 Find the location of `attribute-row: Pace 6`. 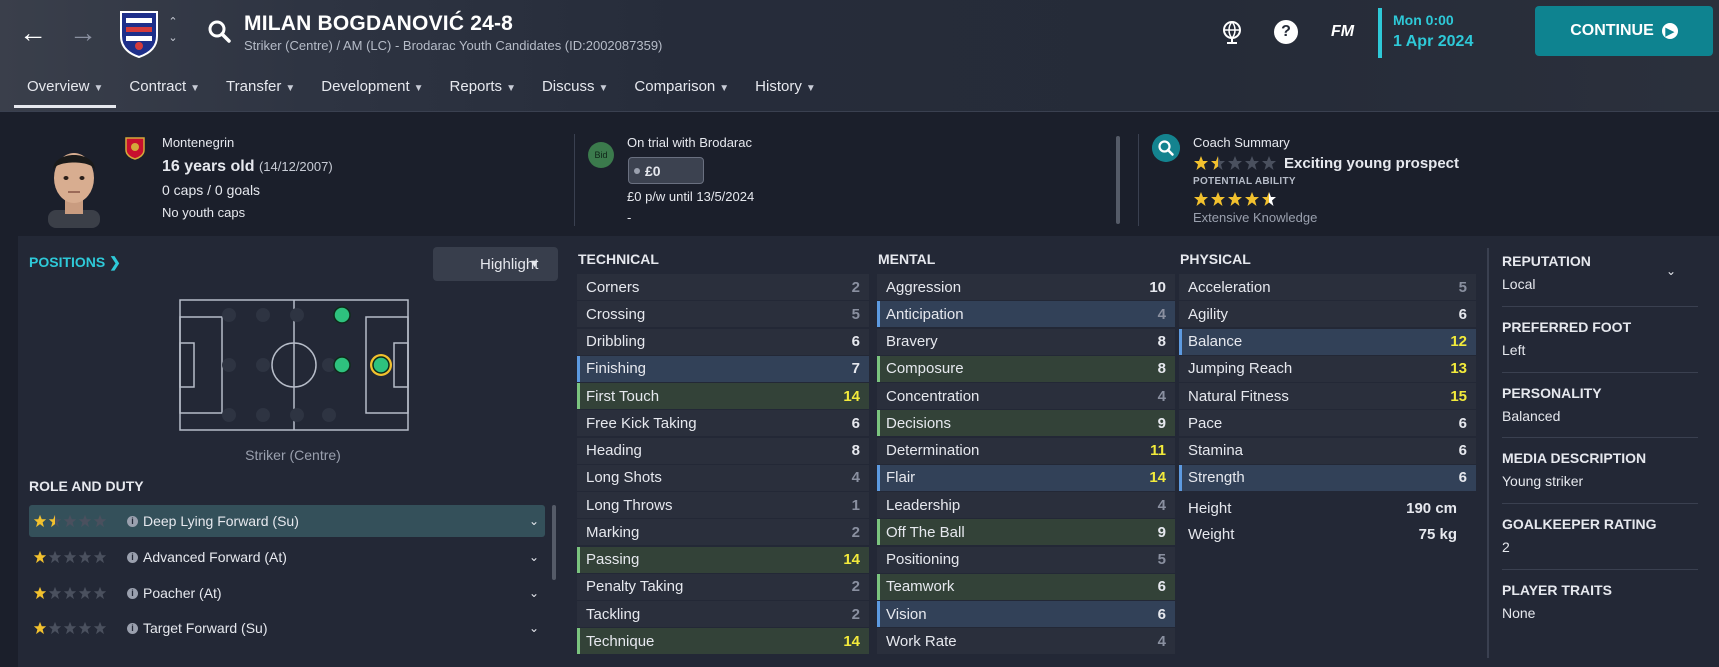

attribute-row: Pace 6 is located at coordinates (1327, 423).